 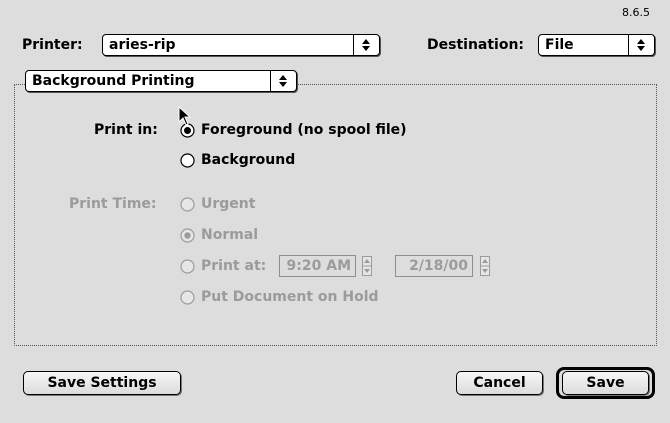 I want to click on destination-popup: File, so click(x=596, y=45).